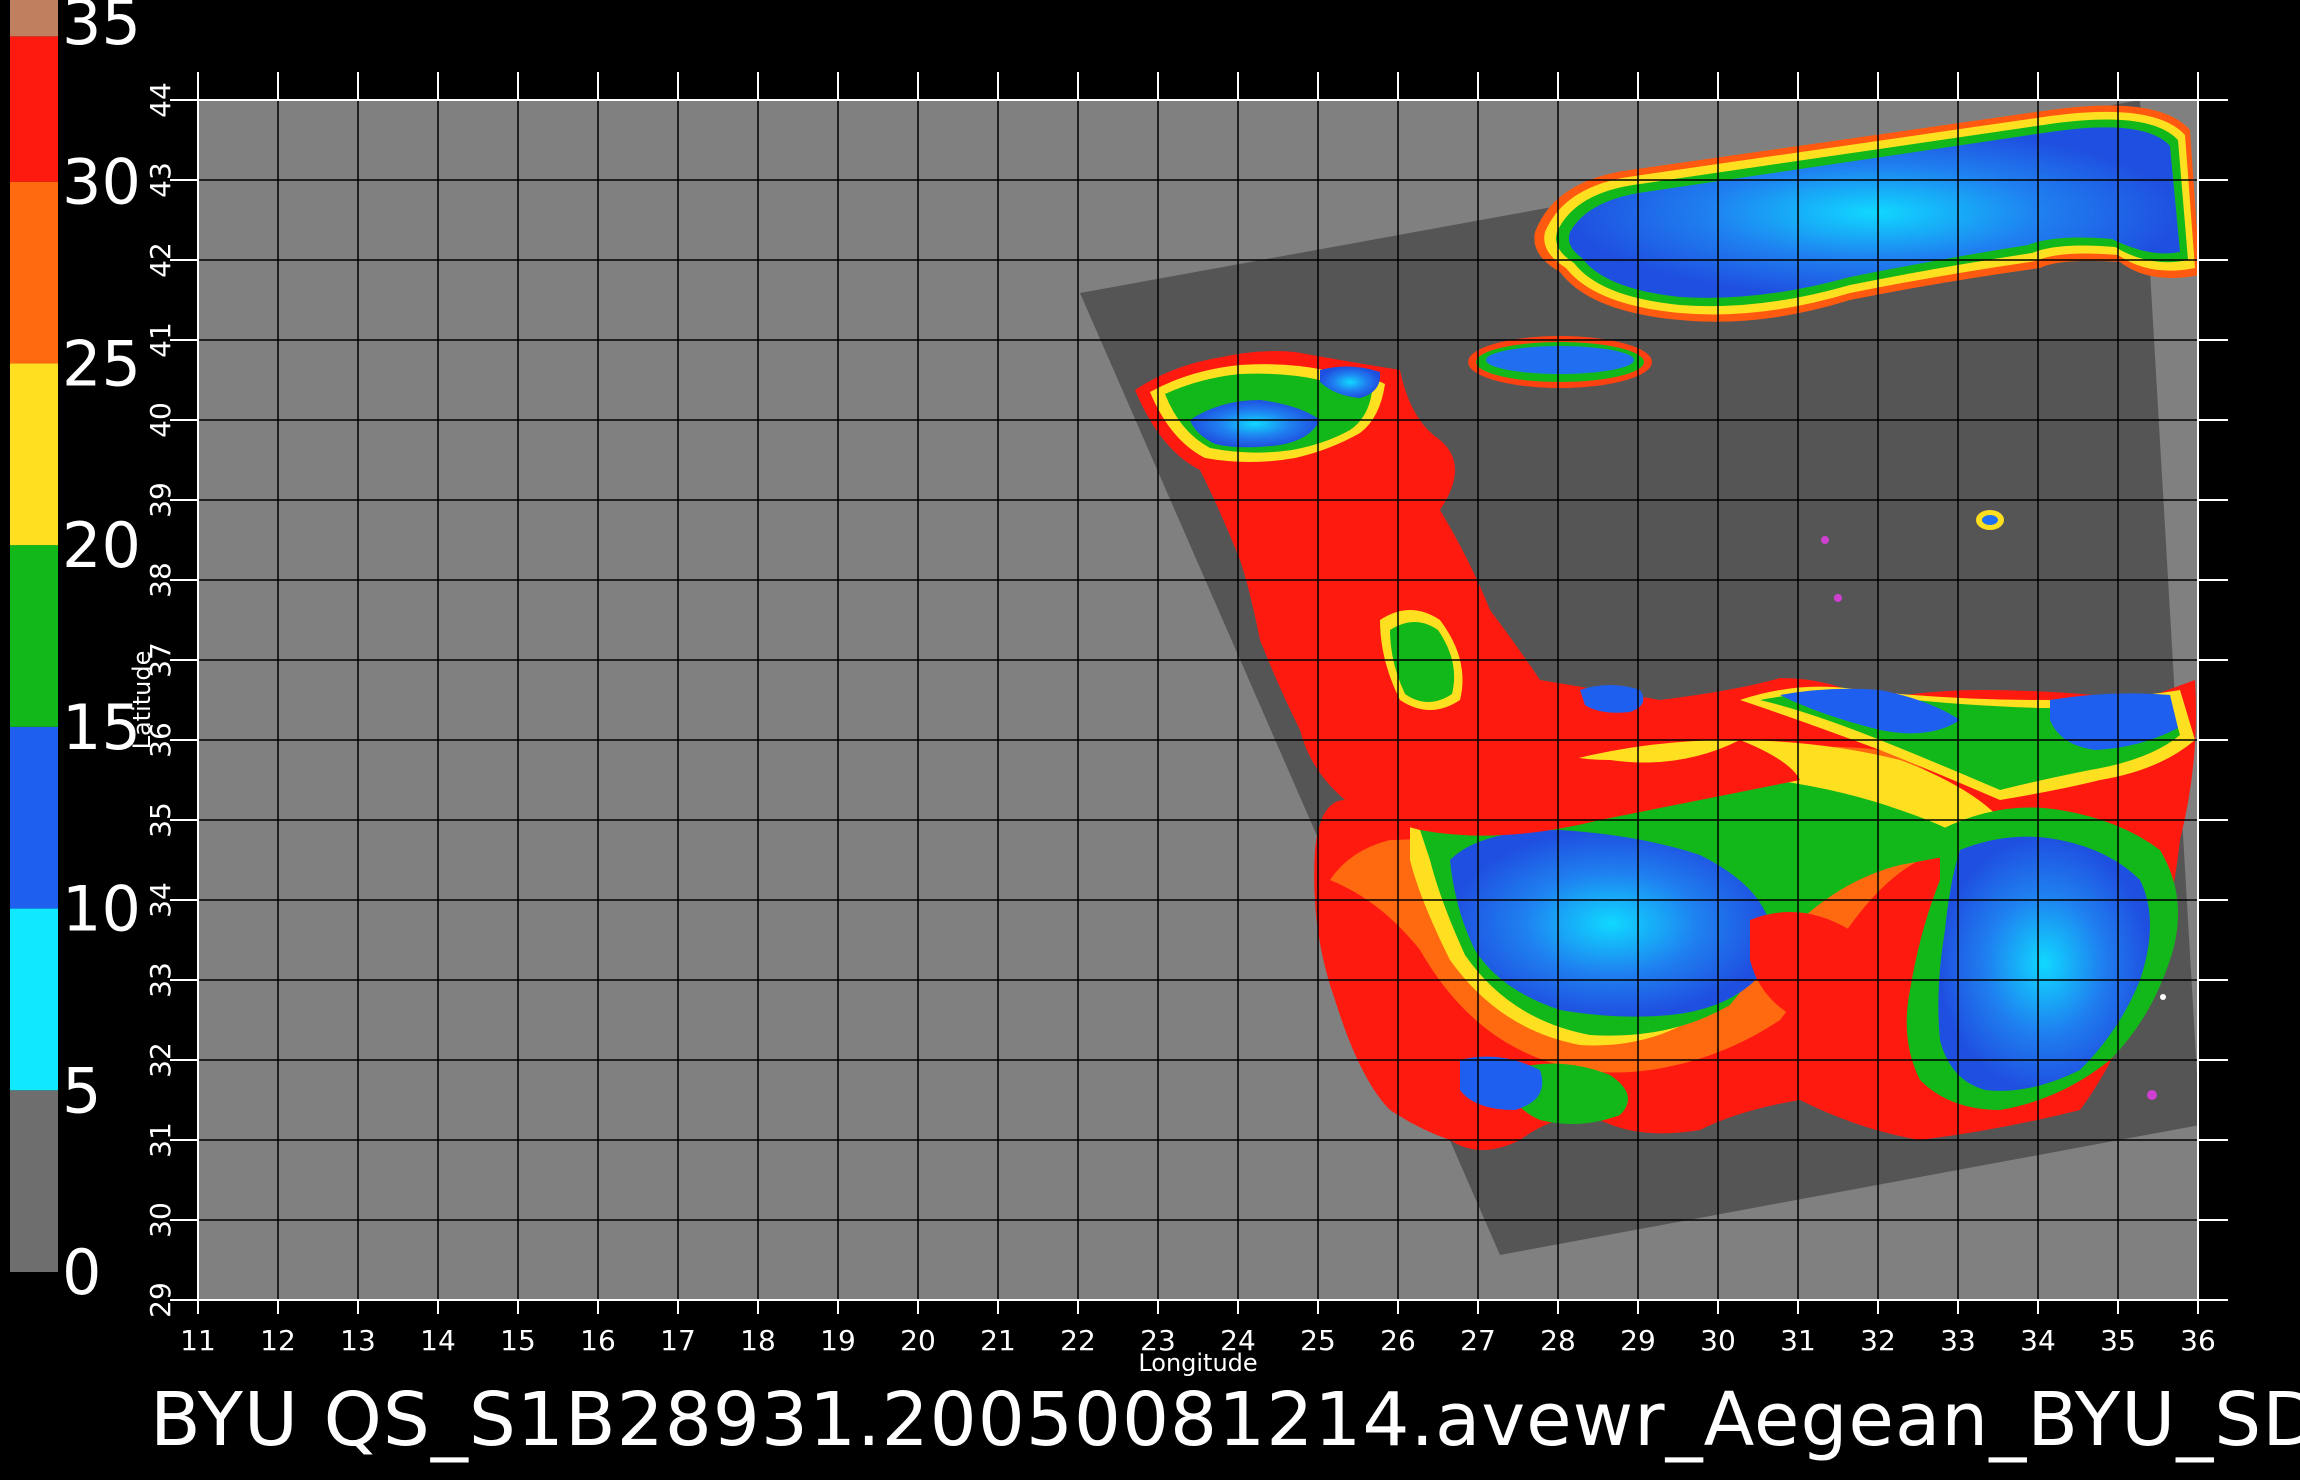 The height and width of the screenshot is (1480, 2300). Describe the element at coordinates (160, 980) in the screenshot. I see `lat-tick-label: 33` at that location.